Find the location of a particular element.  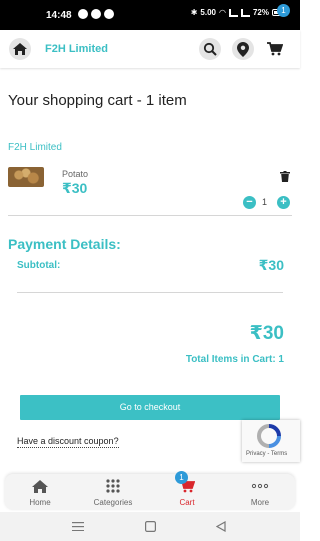

app-header: F2H Limited is located at coordinates (150, 49).